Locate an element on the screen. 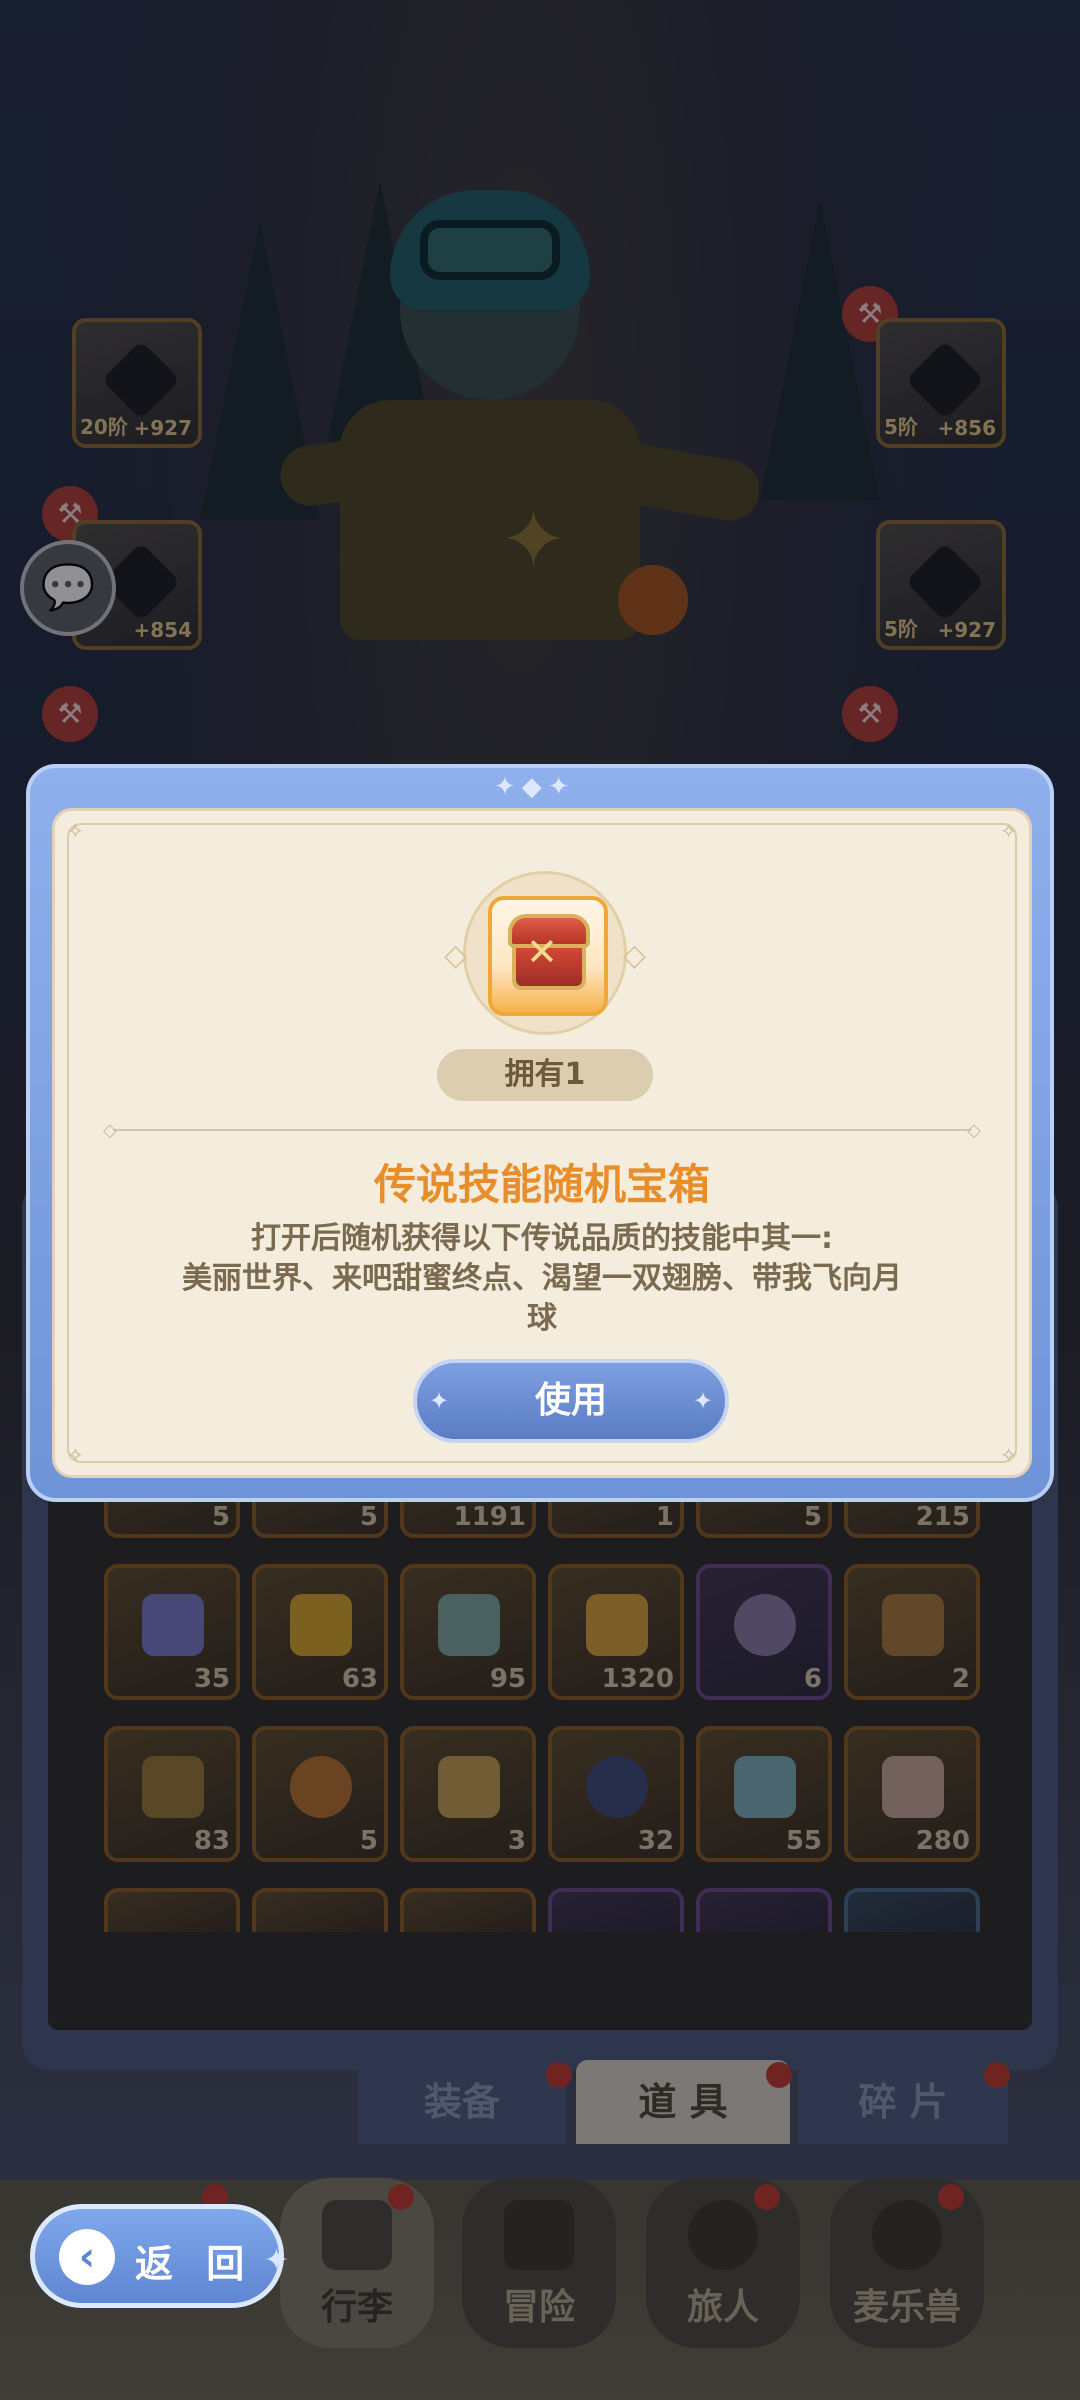 This screenshot has width=1080, height=2400. treasure-chest-icon: ✕ is located at coordinates (548, 956).